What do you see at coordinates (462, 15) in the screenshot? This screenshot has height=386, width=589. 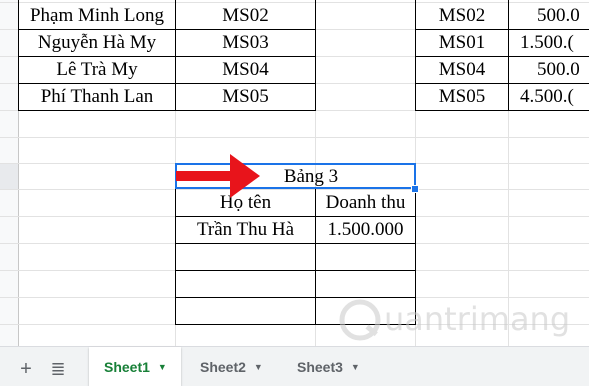 I see `table2-code-cell: MS02` at bounding box center [462, 15].